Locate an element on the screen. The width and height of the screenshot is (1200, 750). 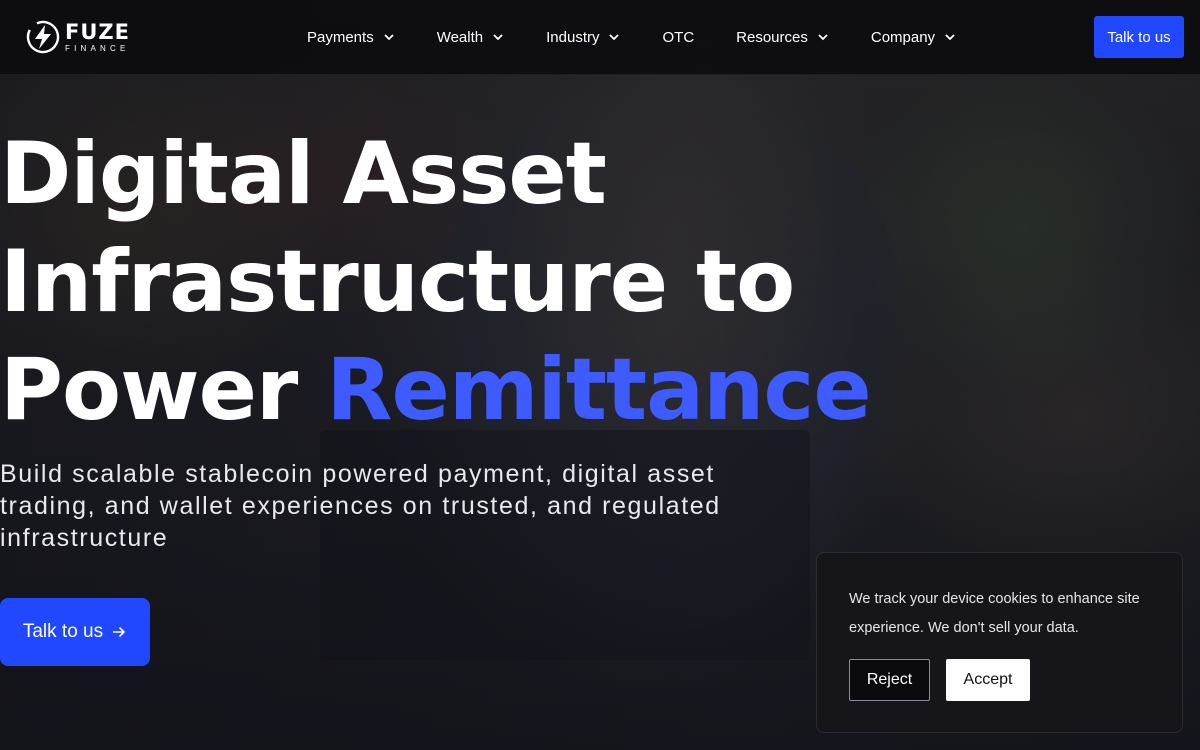
headline-line-2: Infrastructure to is located at coordinates (397, 282).